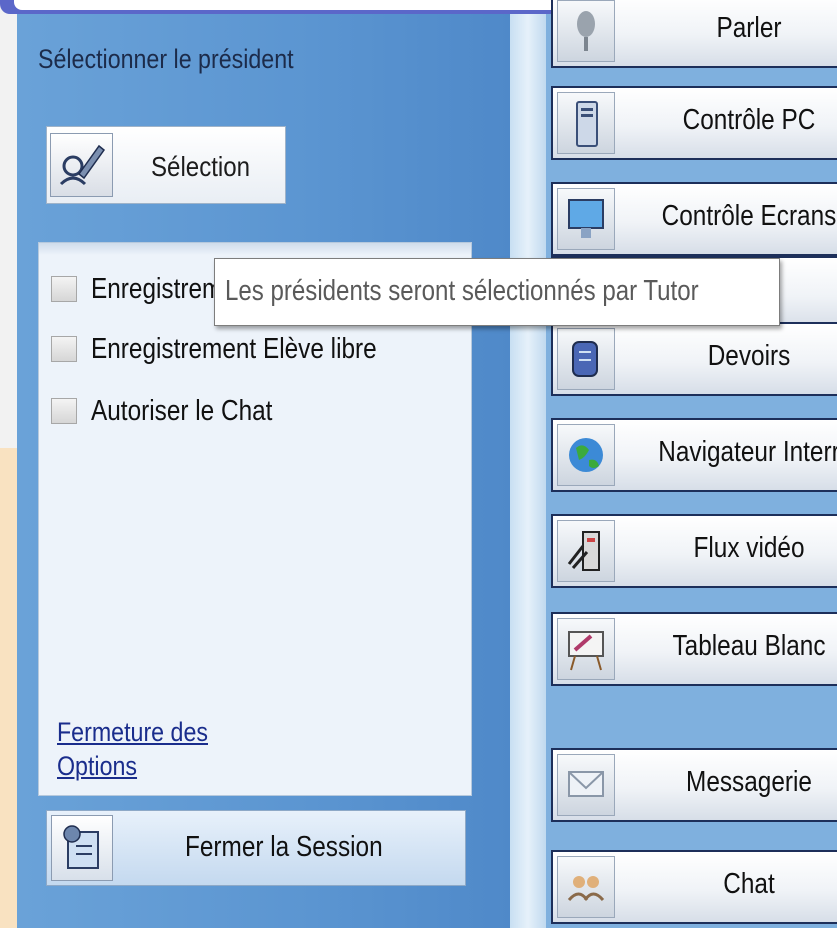  What do you see at coordinates (586, 785) in the screenshot?
I see `envelope-icon` at bounding box center [586, 785].